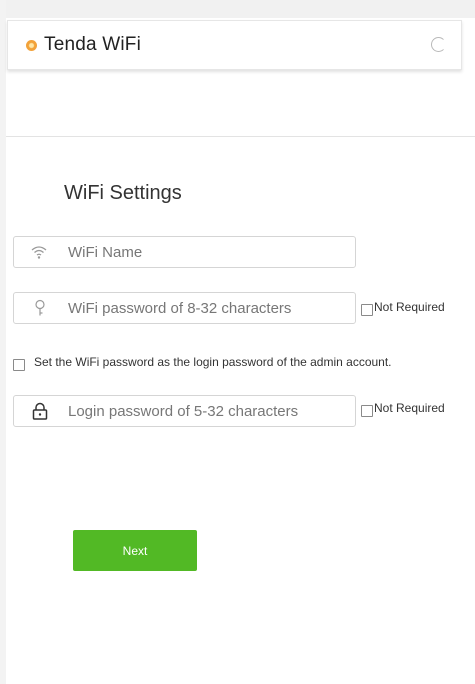 The height and width of the screenshot is (684, 475). What do you see at coordinates (40, 411) in the screenshot?
I see `lock-icon` at bounding box center [40, 411].